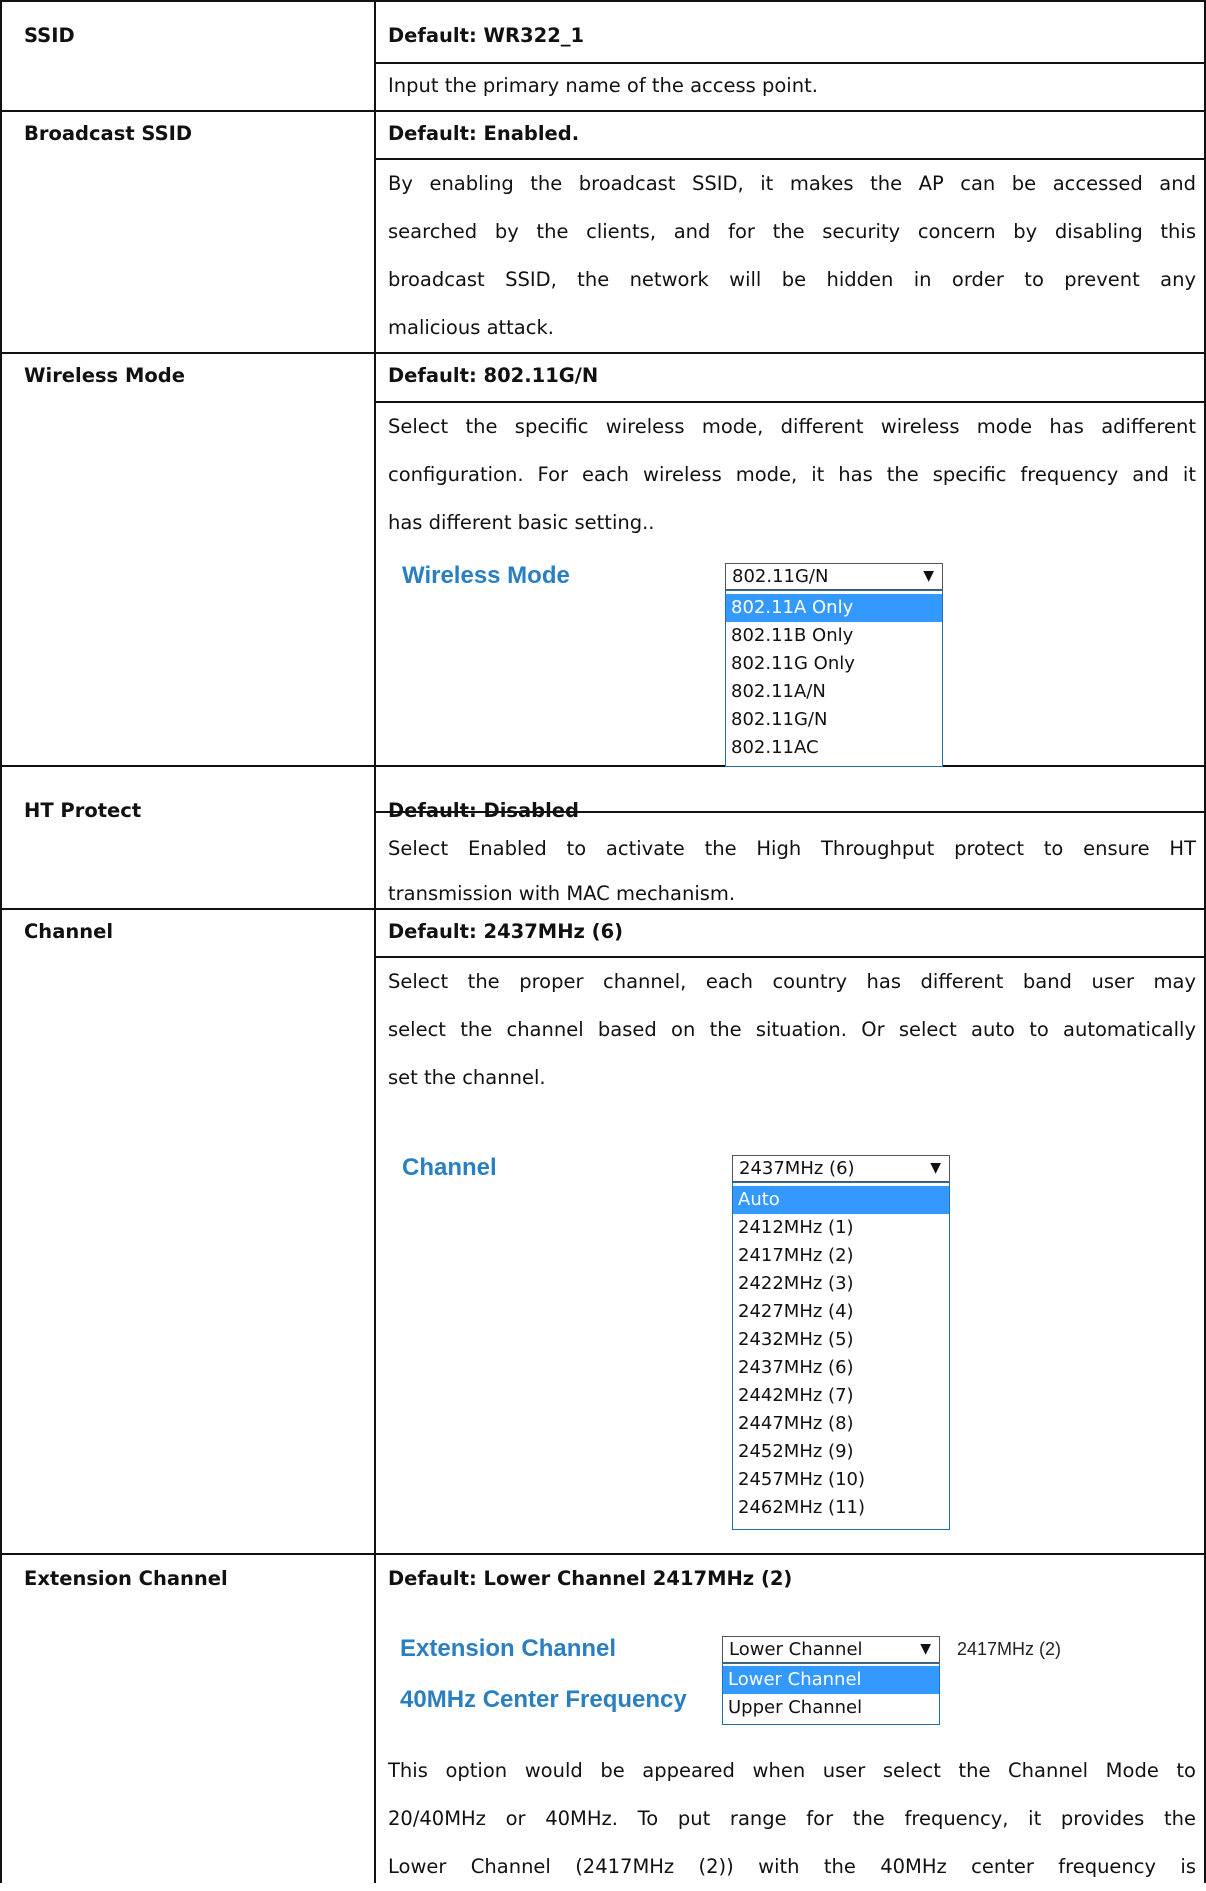 This screenshot has height=1891, width=1206. Describe the element at coordinates (69, 931) in the screenshot. I see `row-label-channel: Channel` at that location.